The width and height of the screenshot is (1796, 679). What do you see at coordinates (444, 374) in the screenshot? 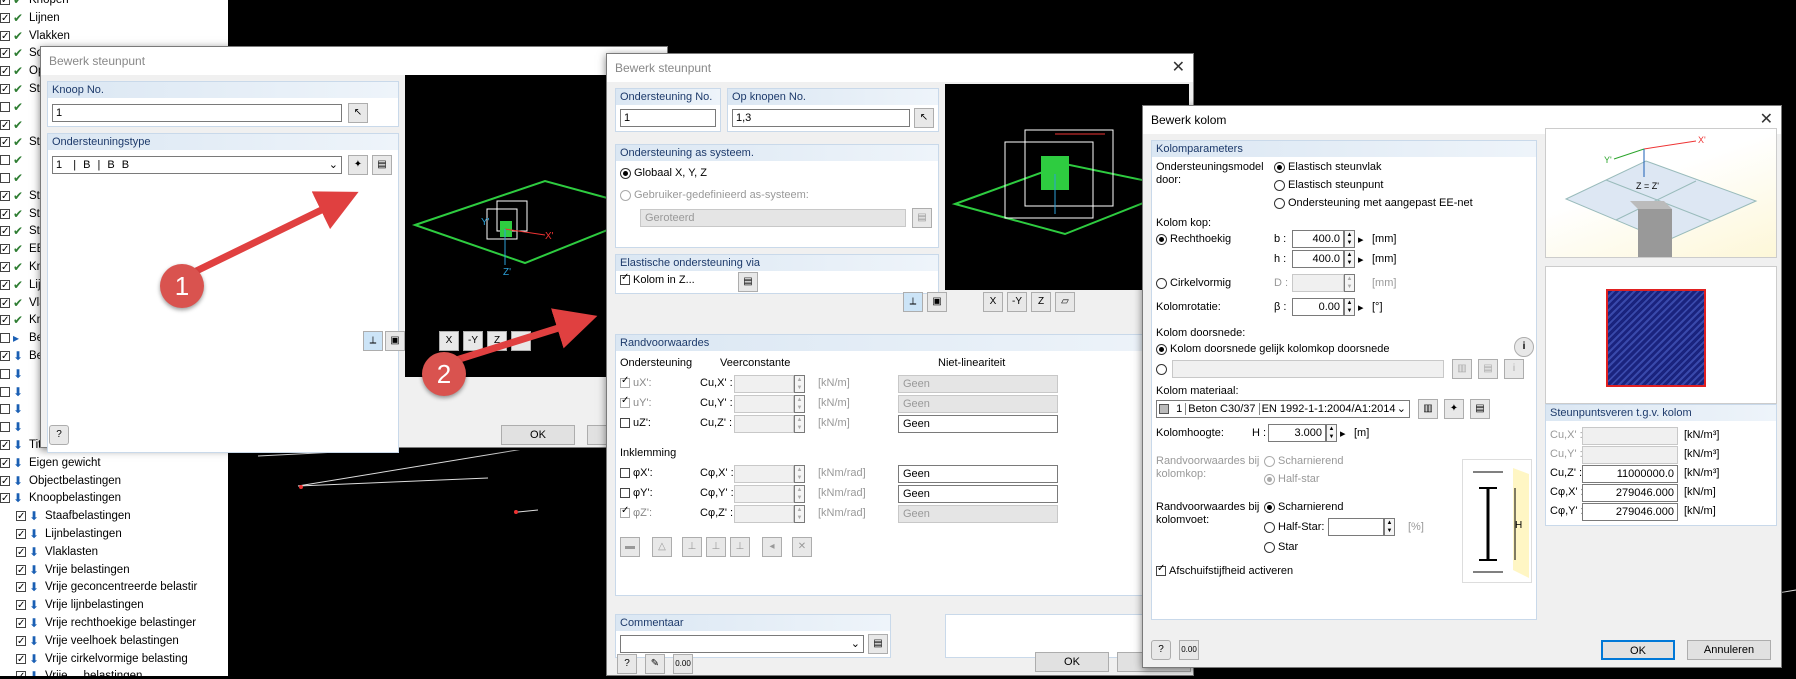
I see `annotation-badge-2: 2` at bounding box center [444, 374].